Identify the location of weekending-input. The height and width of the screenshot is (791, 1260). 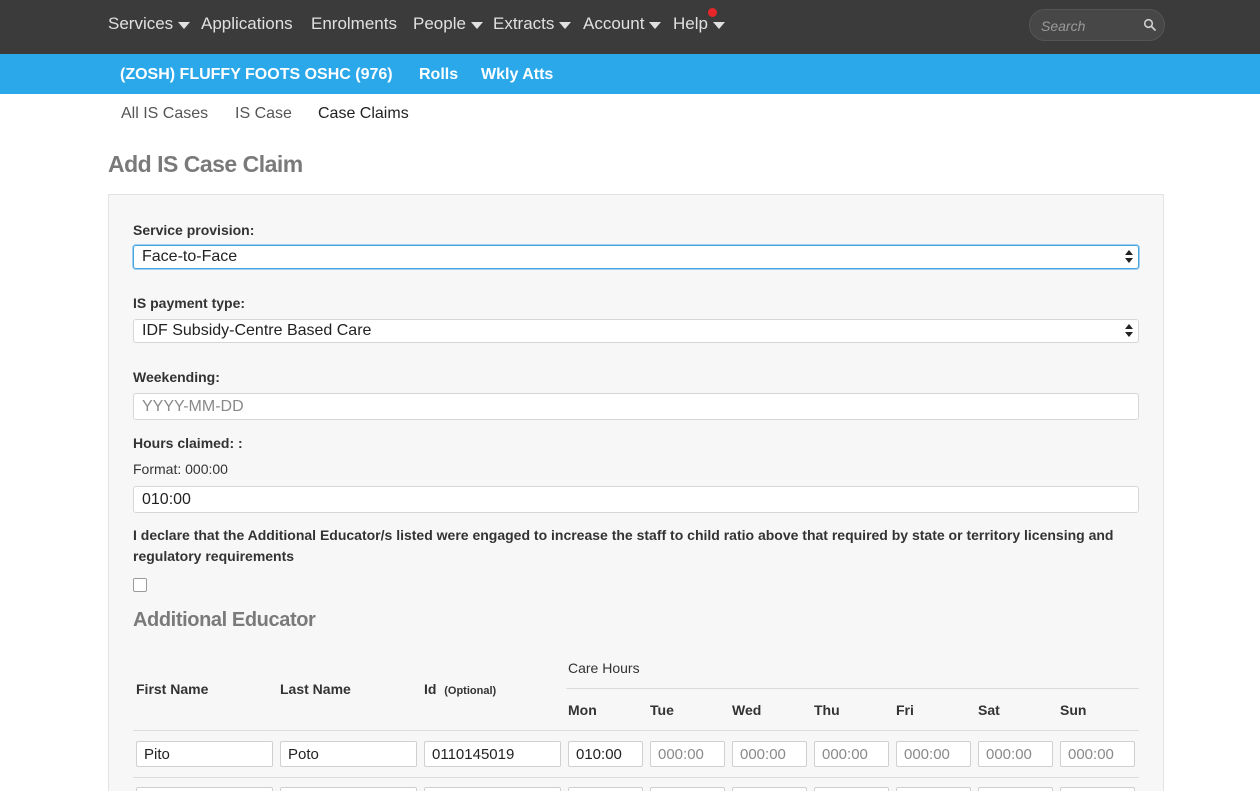
(636, 406).